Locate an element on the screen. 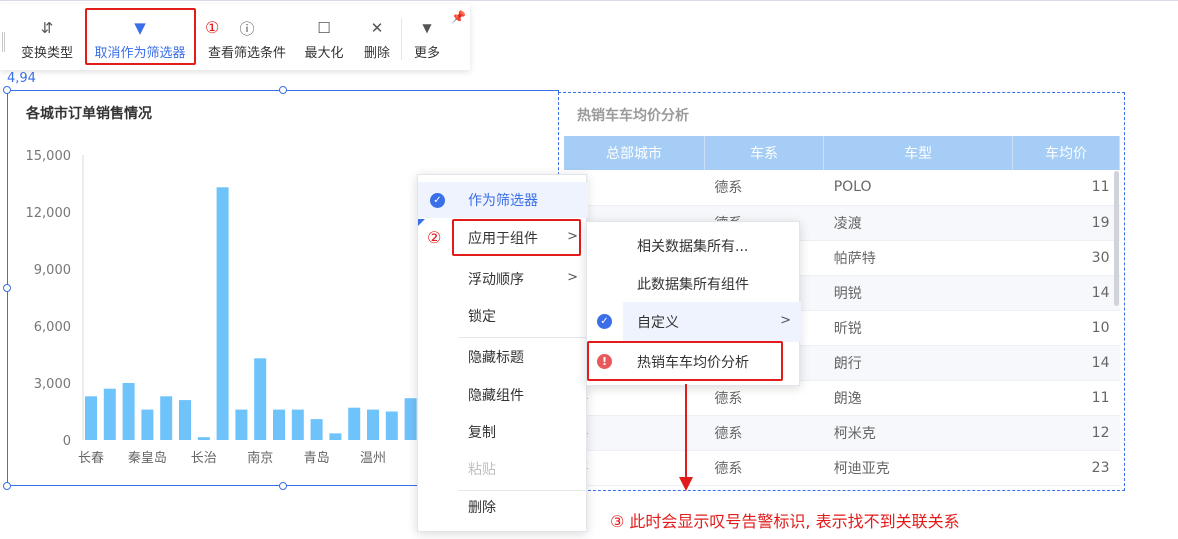 This screenshot has height=539, width=1178. menu-item-label: 删除 is located at coordinates (482, 508).